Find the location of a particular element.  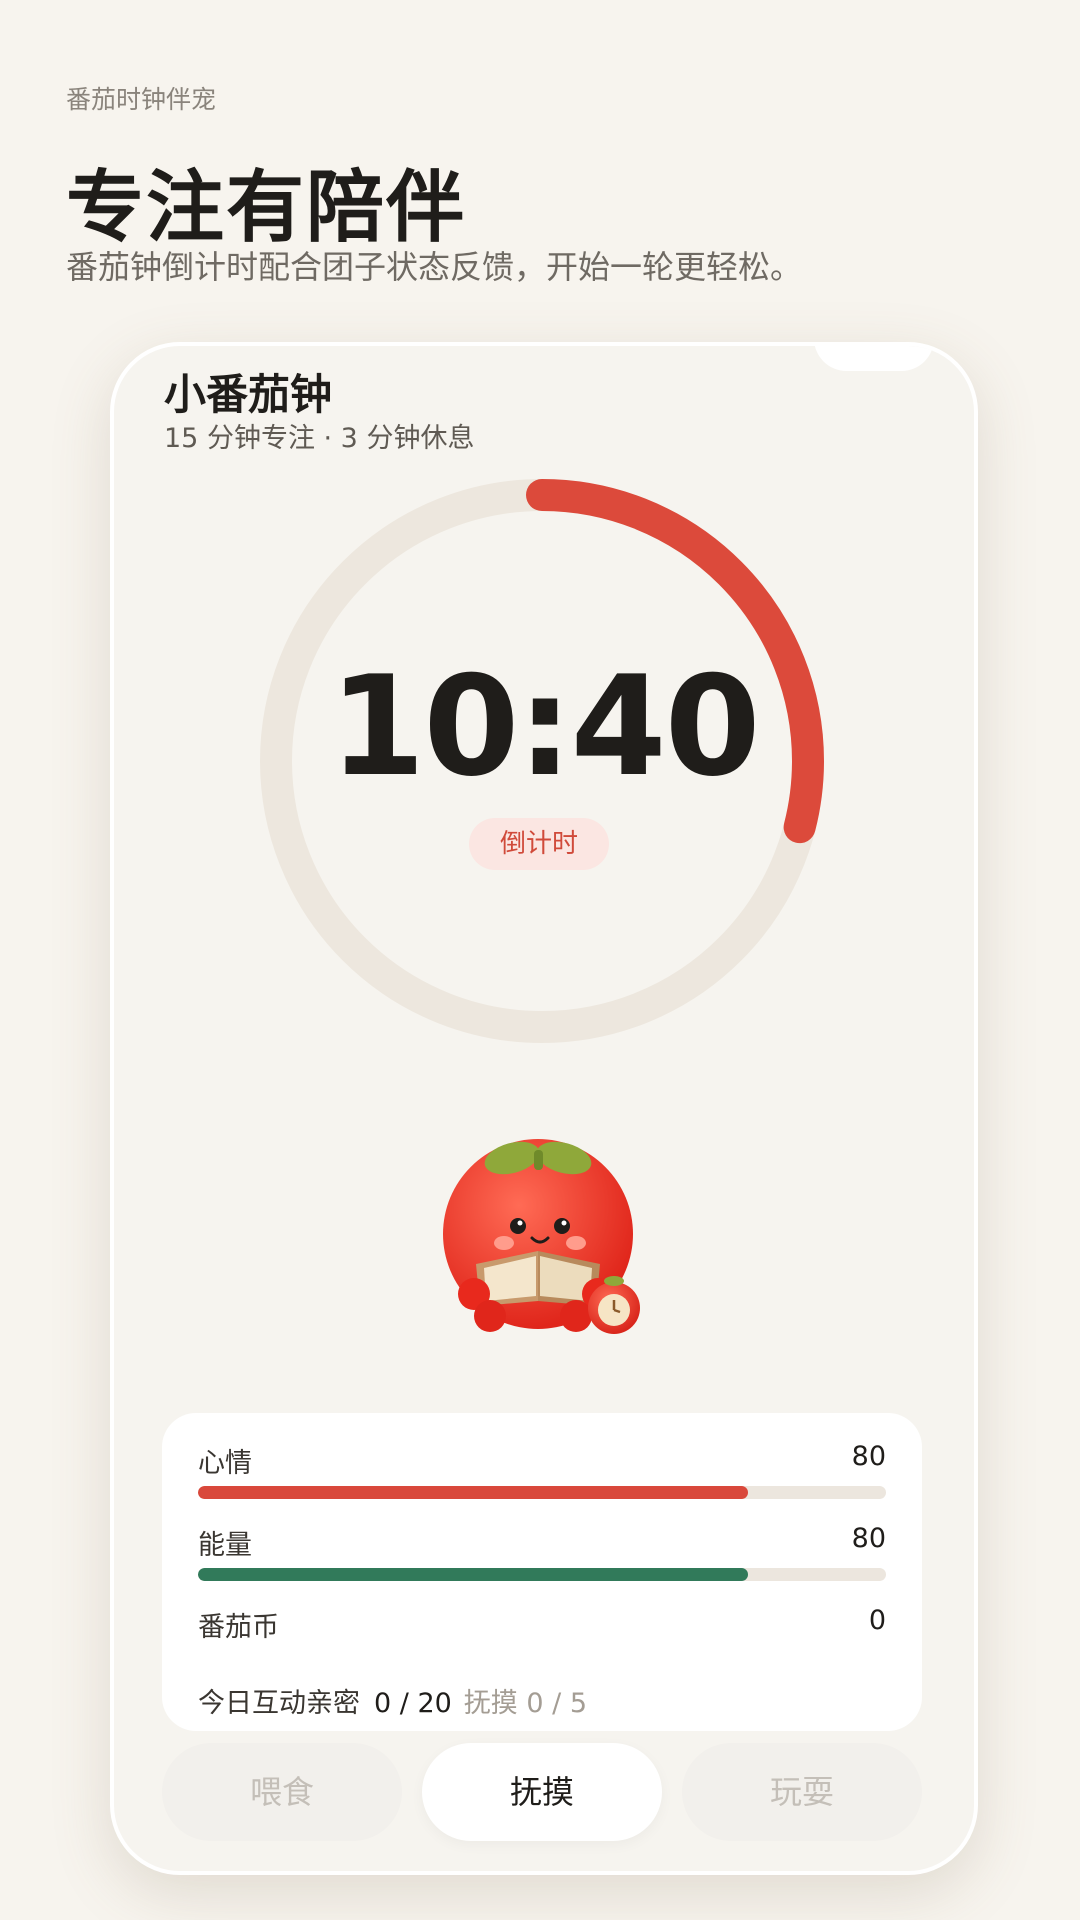

mood-label: 心情 is located at coordinates (225, 1463).